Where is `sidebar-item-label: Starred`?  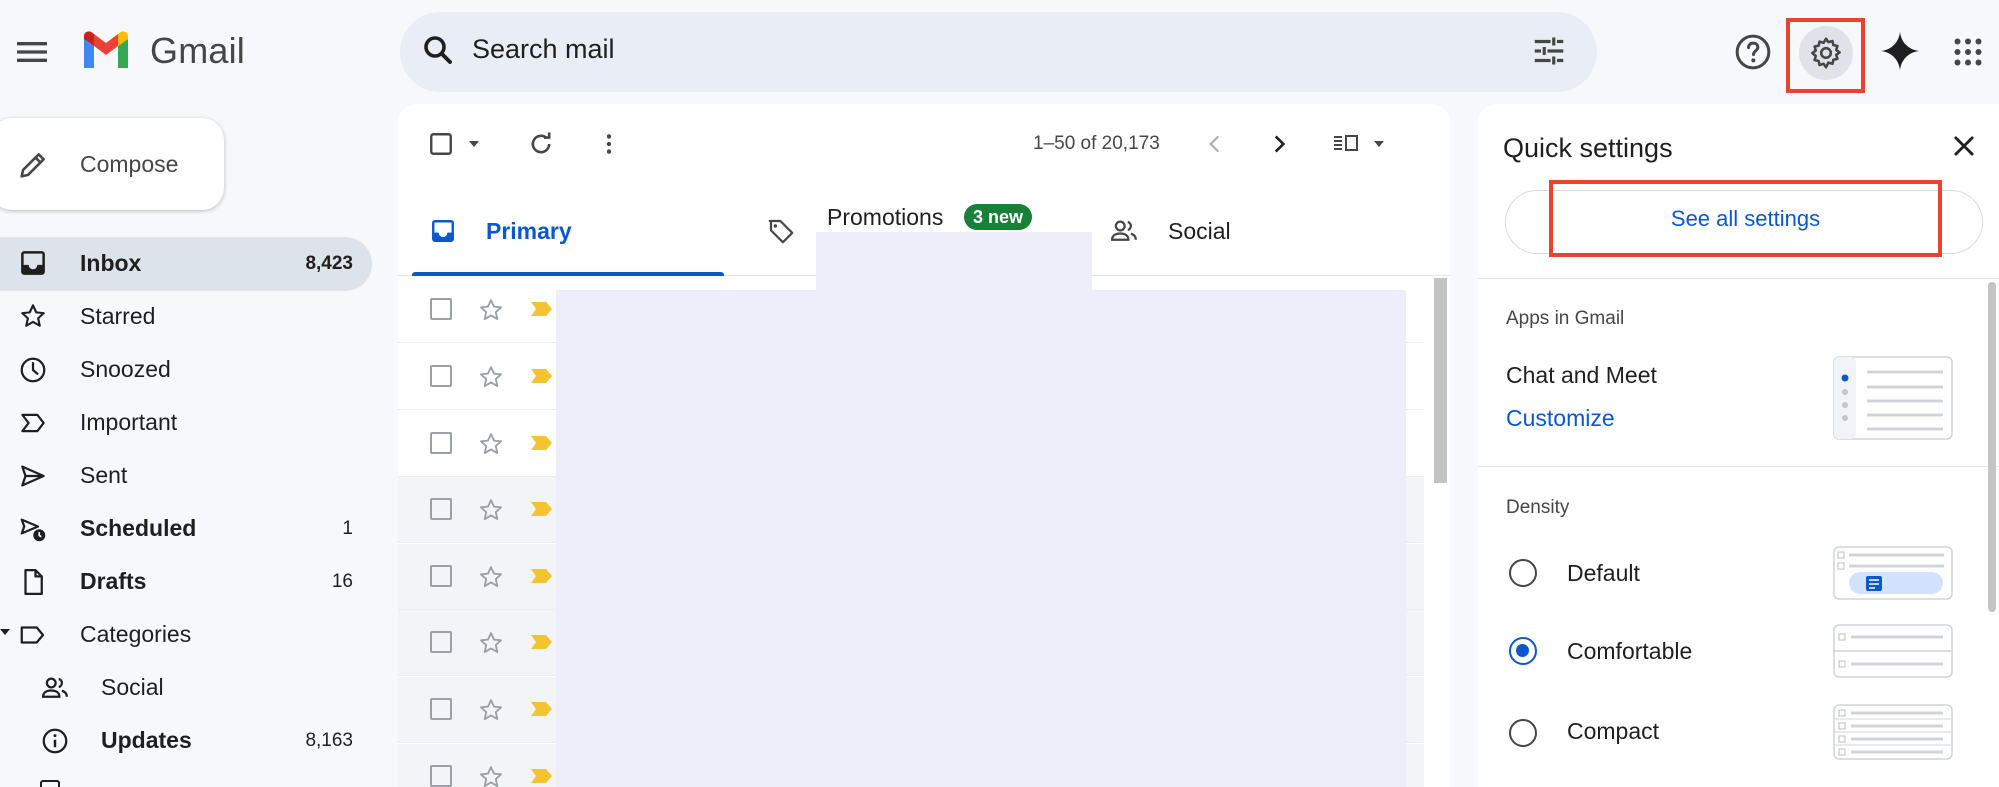
sidebar-item-label: Starred is located at coordinates (118, 316).